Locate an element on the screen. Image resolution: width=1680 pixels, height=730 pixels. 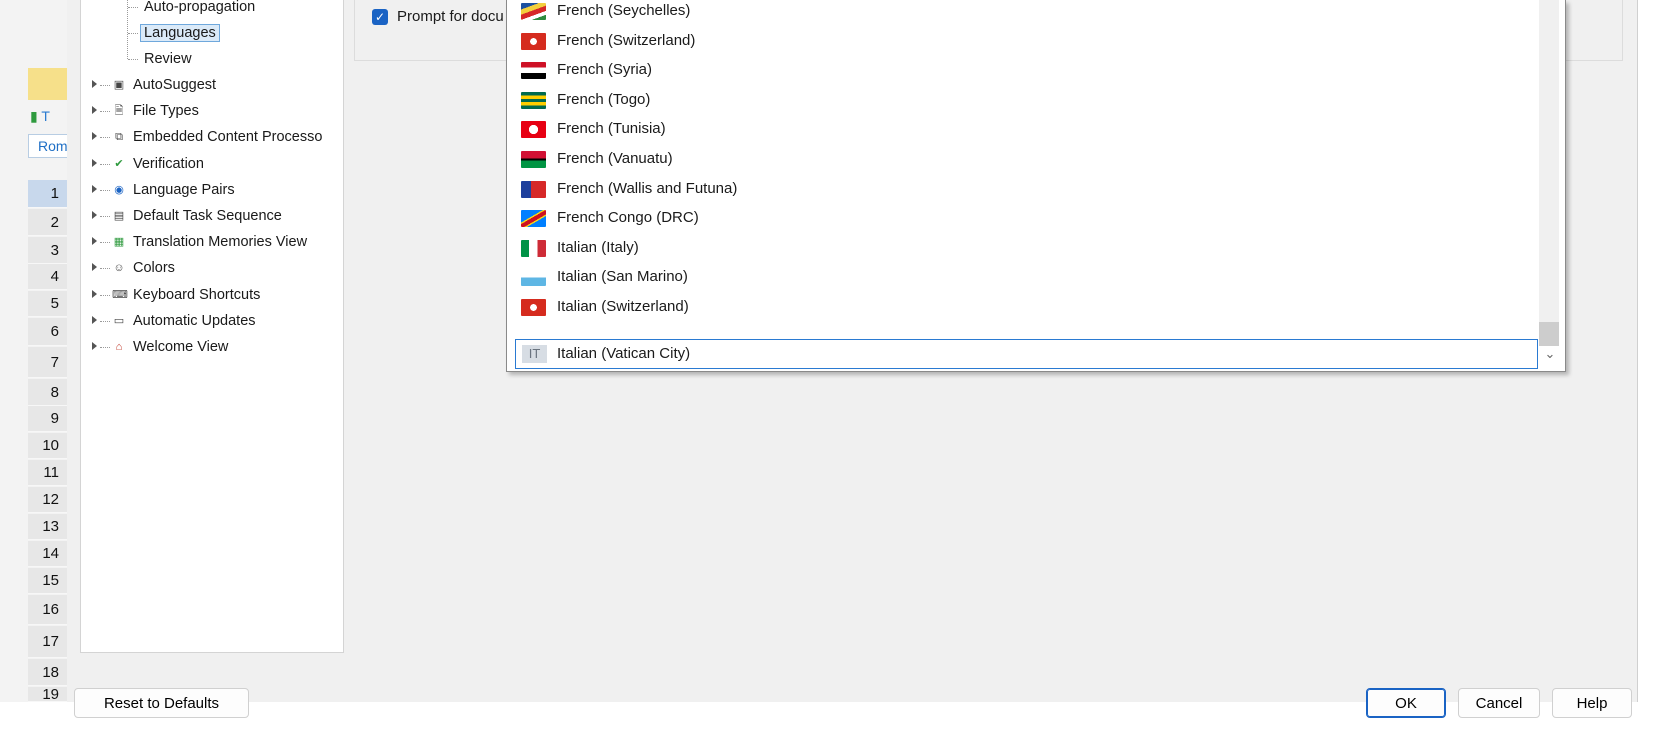
language-option: French (Togo) is located at coordinates (1026, 101).